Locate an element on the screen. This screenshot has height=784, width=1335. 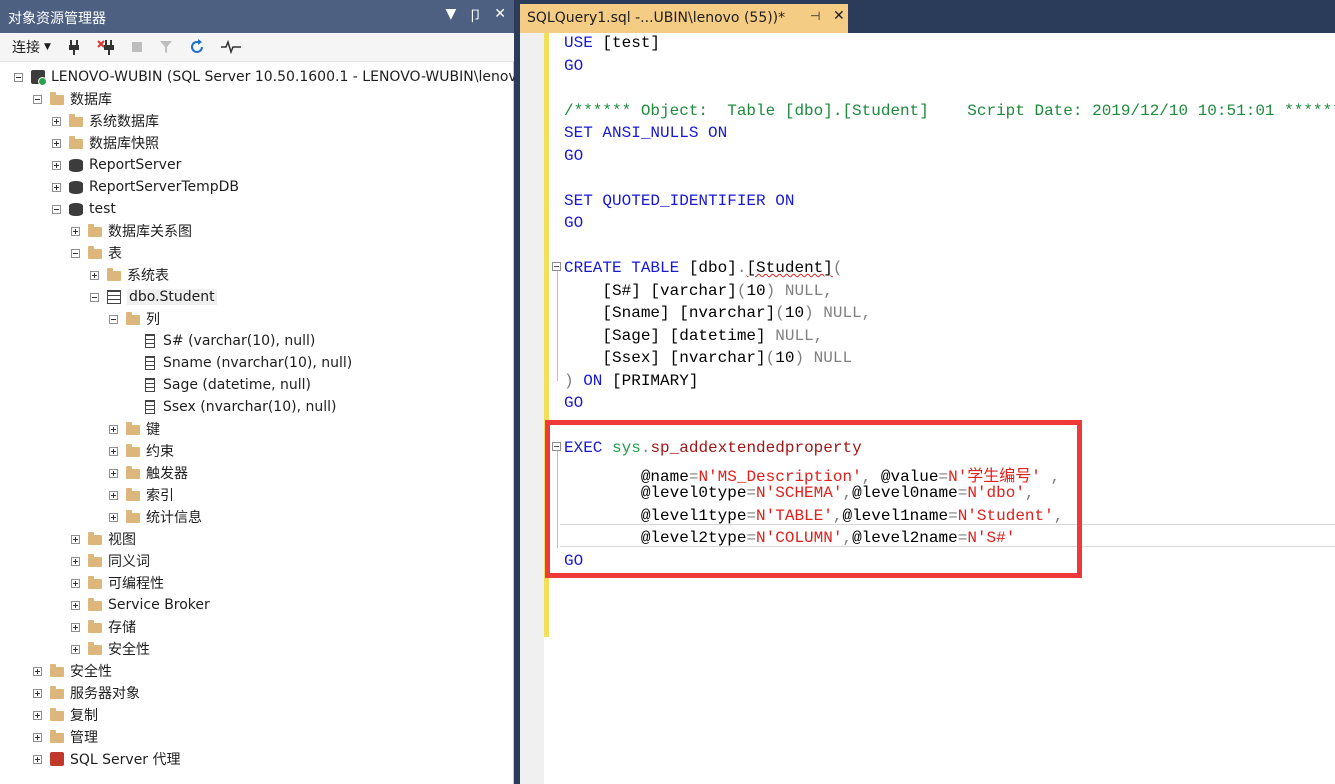
tree-node: 视图 is located at coordinates (103, 539).